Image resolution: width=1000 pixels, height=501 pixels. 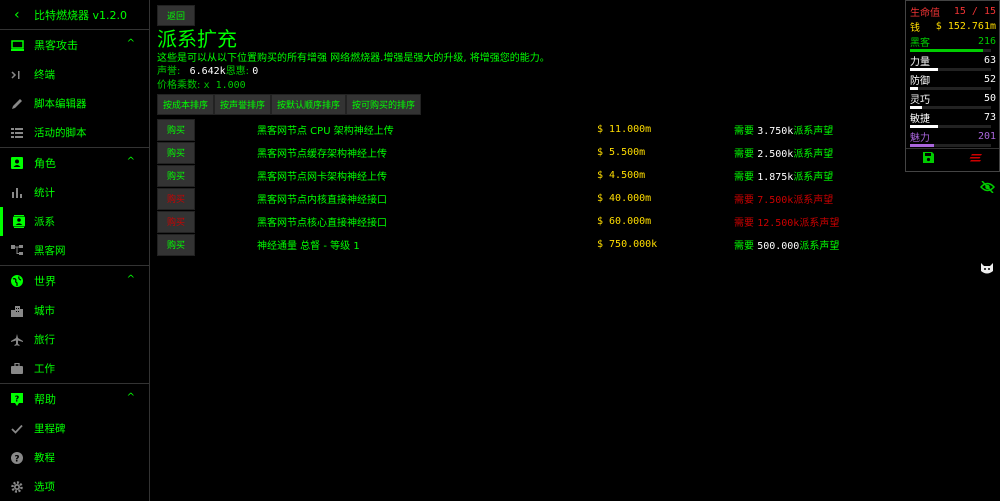 What do you see at coordinates (74, 15) in the screenshot?
I see `sidebar-header: ‹ 比特燃烧器 v1.2.0` at bounding box center [74, 15].